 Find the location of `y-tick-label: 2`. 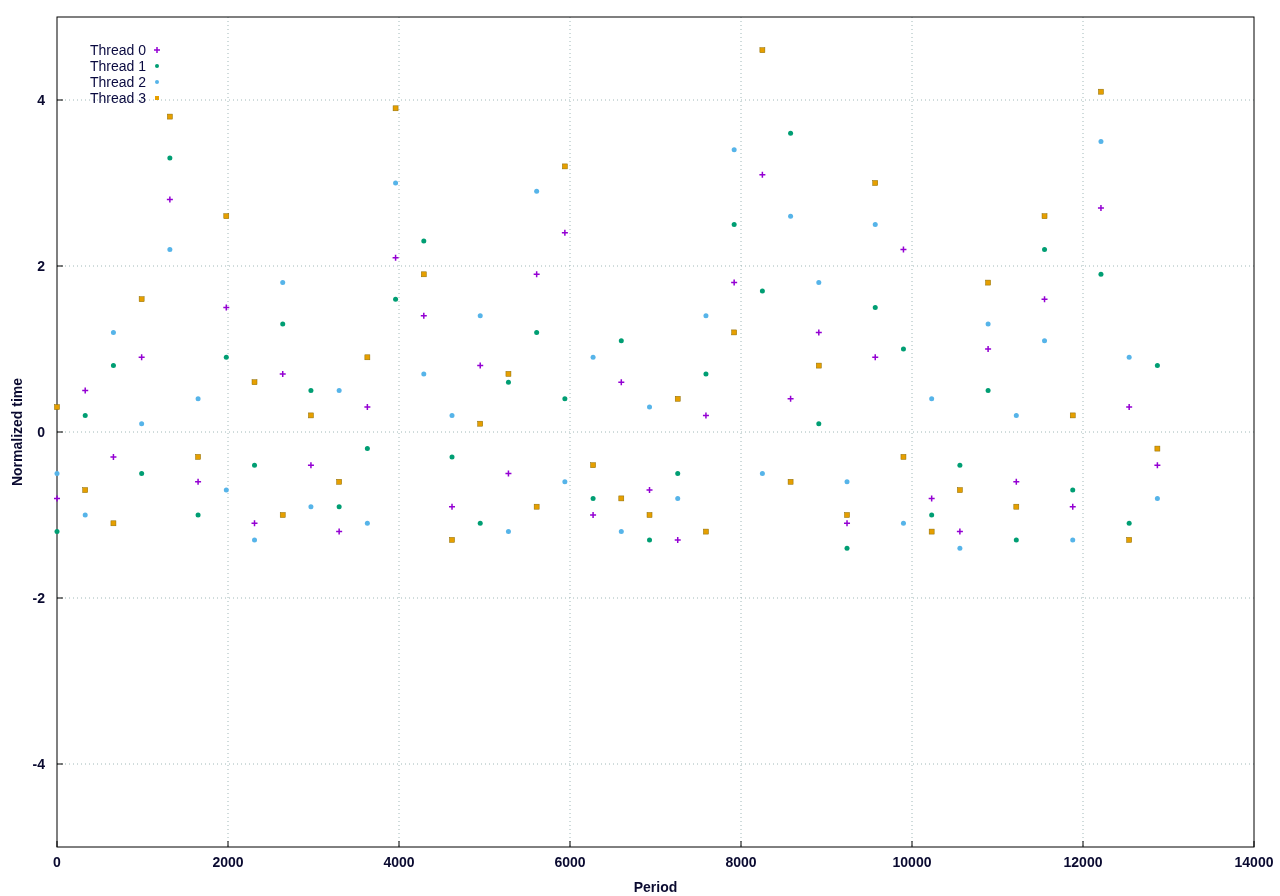

y-tick-label: 2 is located at coordinates (41, 266).